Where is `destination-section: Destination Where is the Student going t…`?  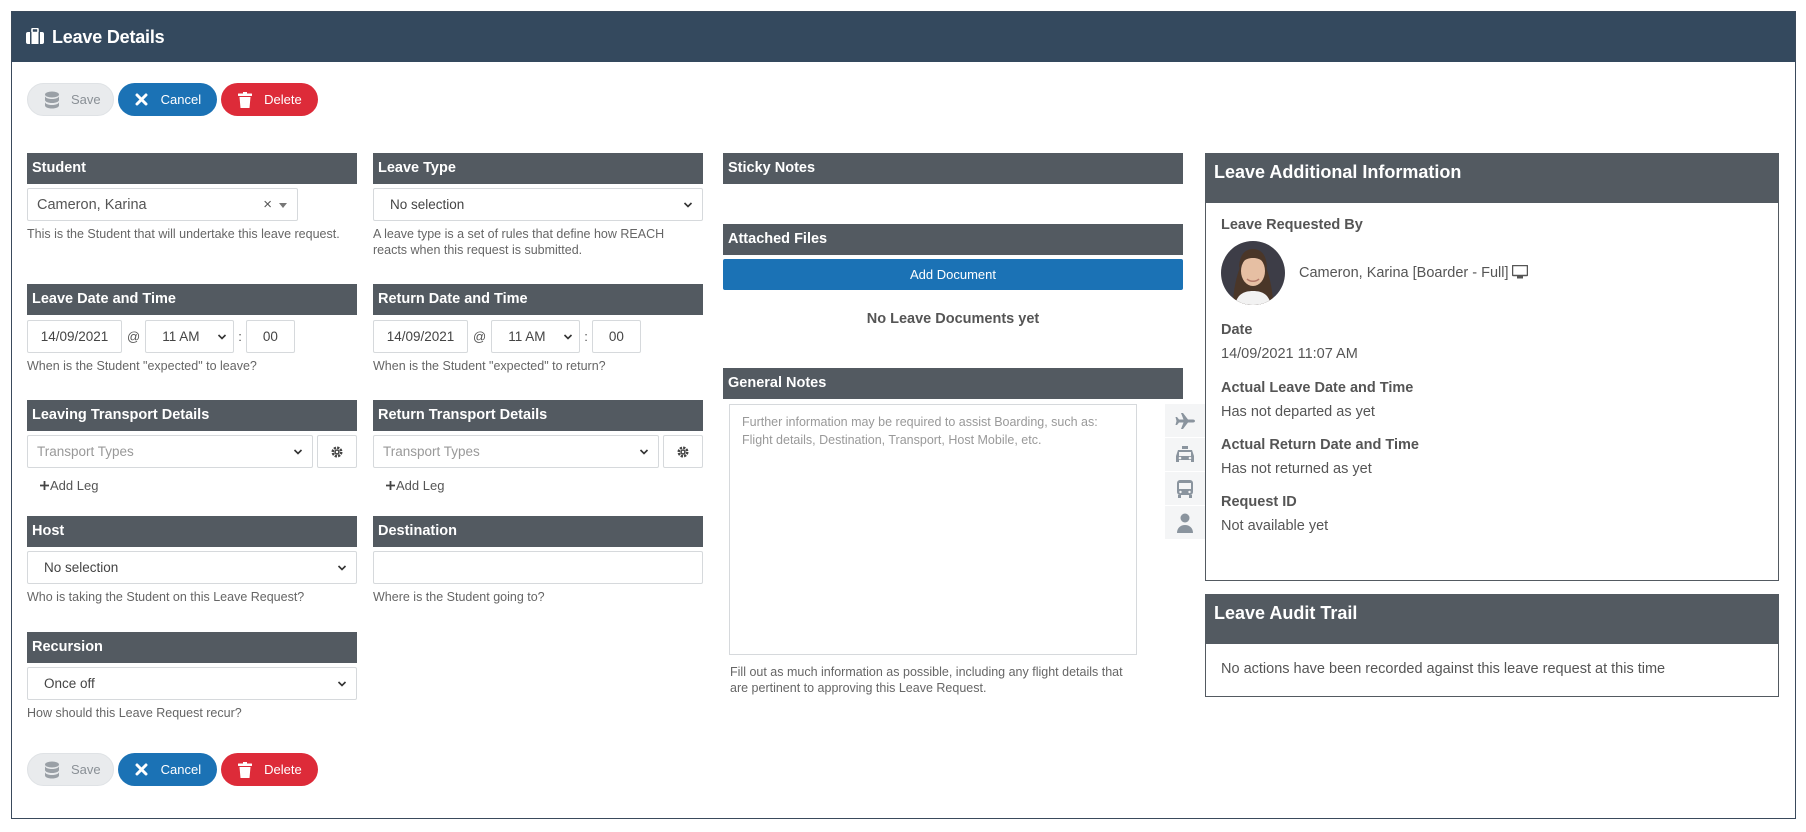
destination-section: Destination Where is the Student going t… is located at coordinates (538, 560).